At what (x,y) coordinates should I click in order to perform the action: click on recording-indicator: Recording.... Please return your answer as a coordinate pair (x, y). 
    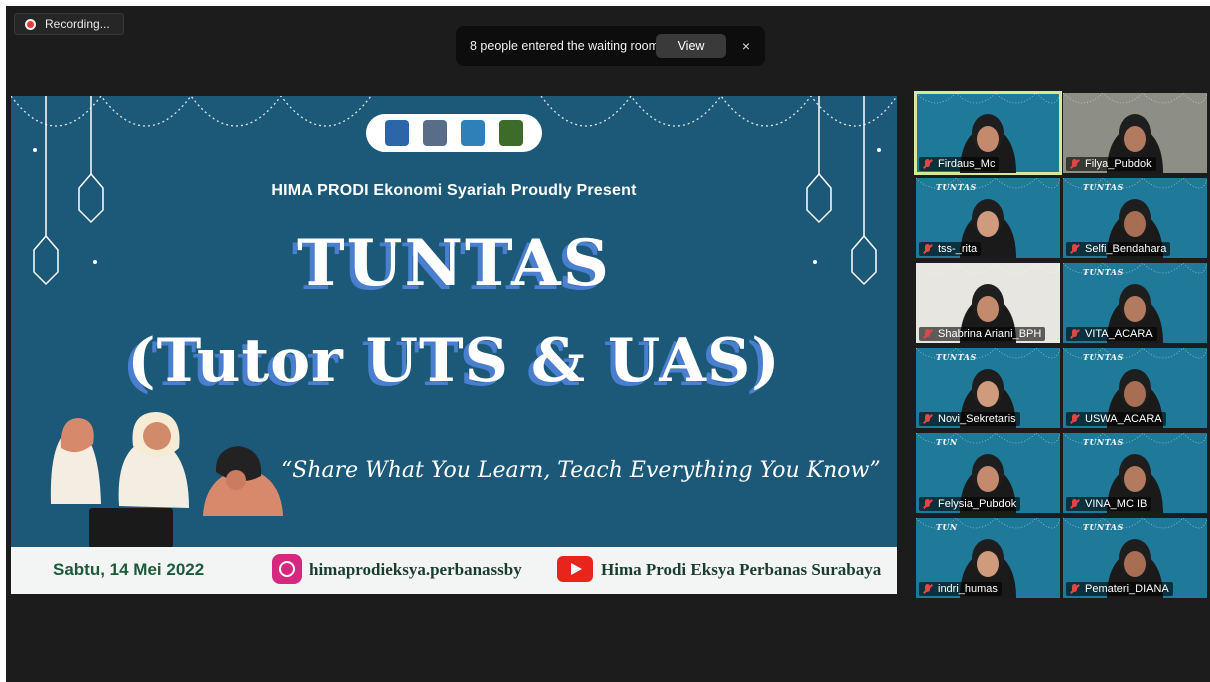
    Looking at the image, I should click on (69, 24).